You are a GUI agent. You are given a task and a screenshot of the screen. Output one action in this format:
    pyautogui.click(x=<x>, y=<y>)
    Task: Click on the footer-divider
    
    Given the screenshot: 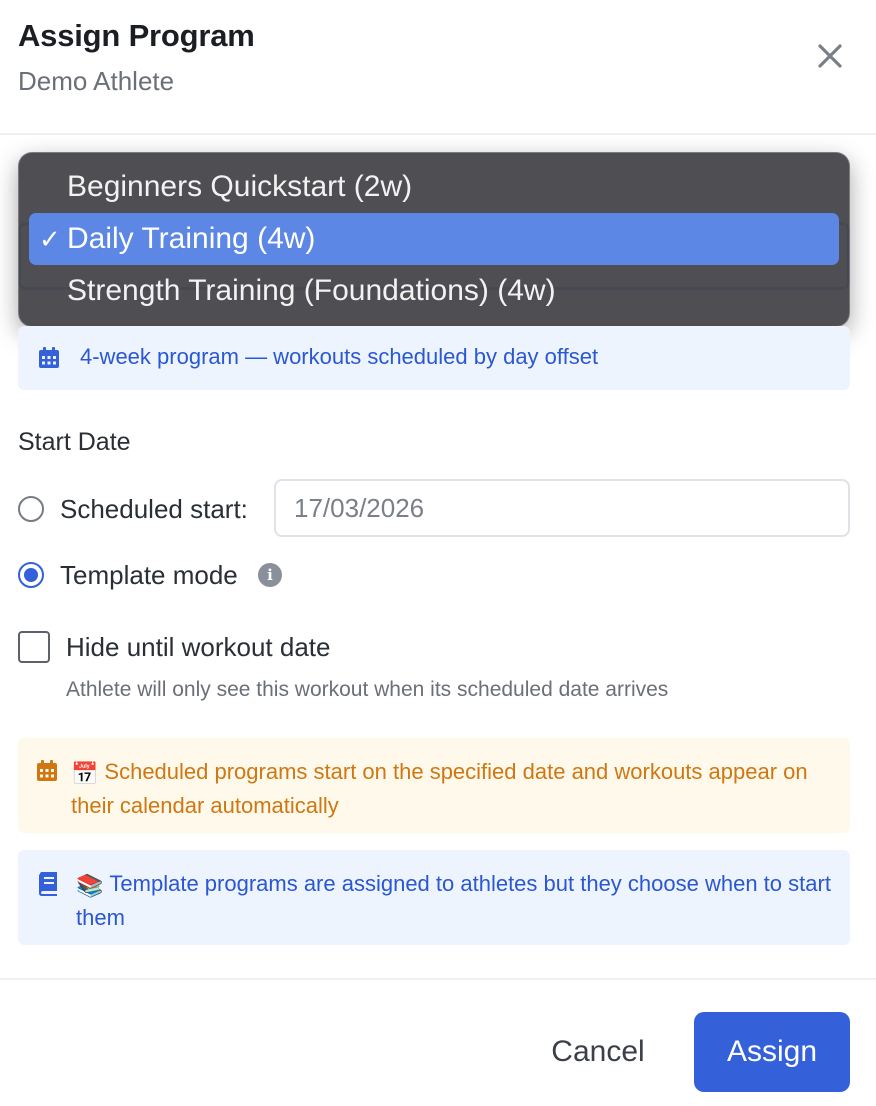 What is the action you would take?
    pyautogui.click(x=438, y=979)
    